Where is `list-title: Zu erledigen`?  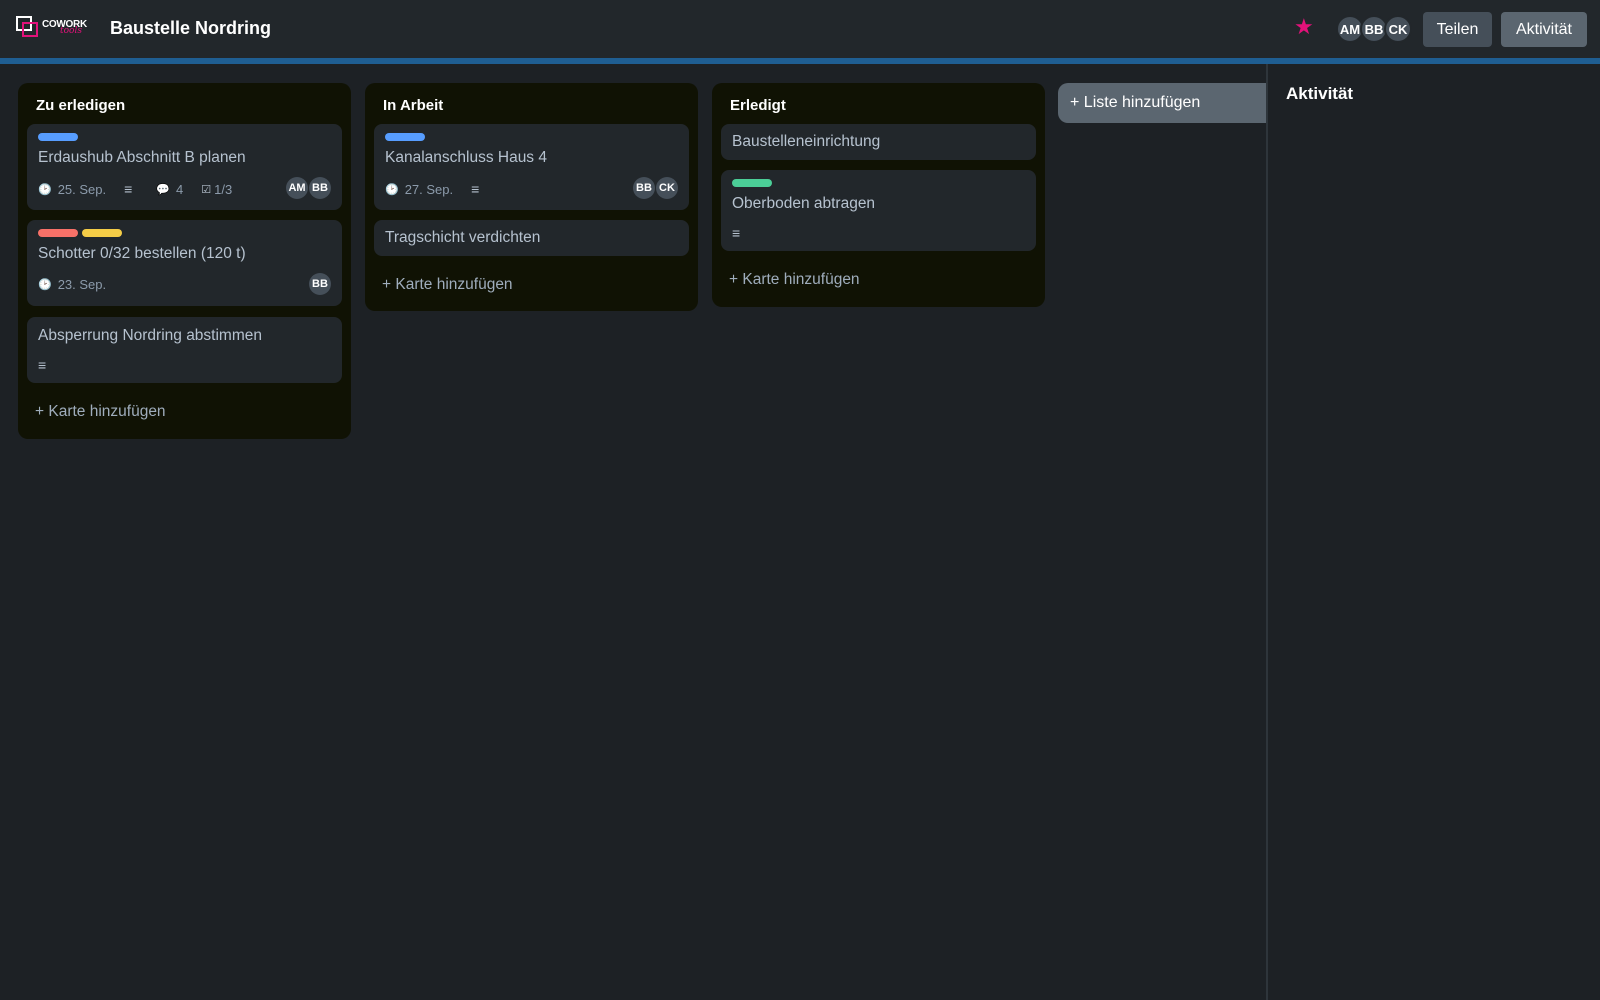
list-title: Zu erledigen is located at coordinates (80, 105).